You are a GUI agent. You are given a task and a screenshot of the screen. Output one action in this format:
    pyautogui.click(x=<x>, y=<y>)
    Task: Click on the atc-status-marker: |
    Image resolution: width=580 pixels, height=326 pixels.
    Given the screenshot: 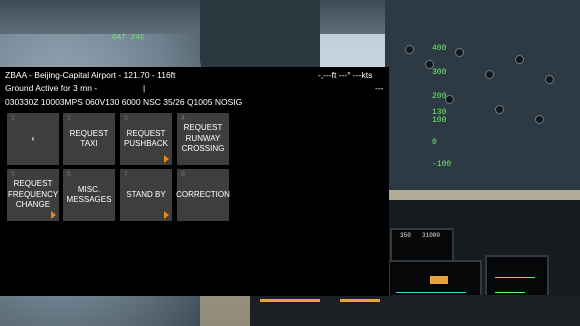 What is the action you would take?
    pyautogui.click(x=144, y=88)
    